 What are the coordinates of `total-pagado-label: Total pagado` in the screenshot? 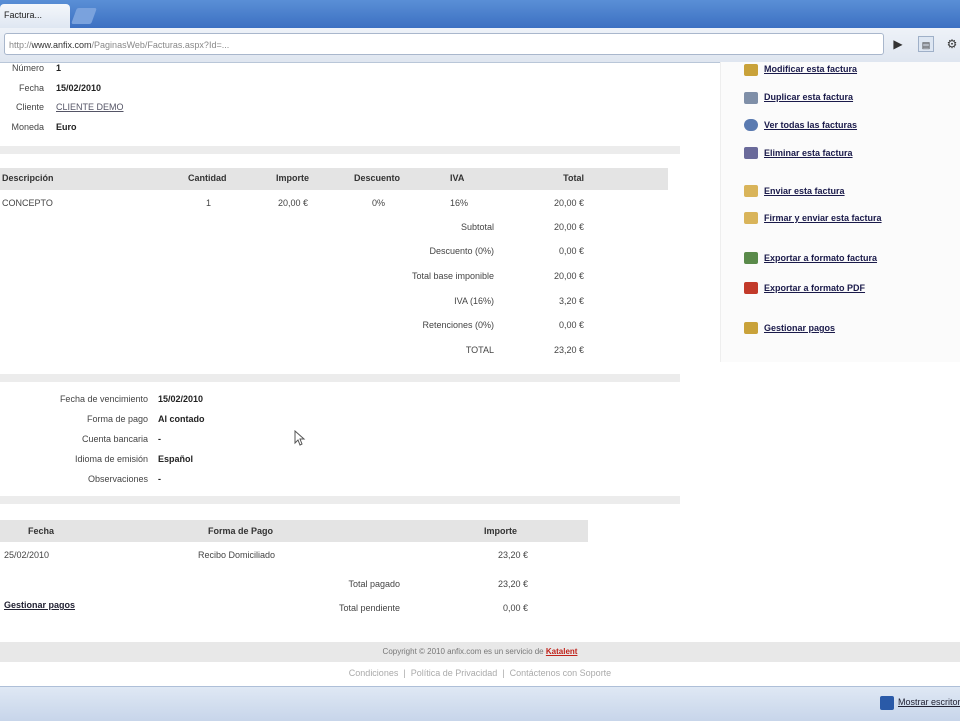 It's located at (374, 584).